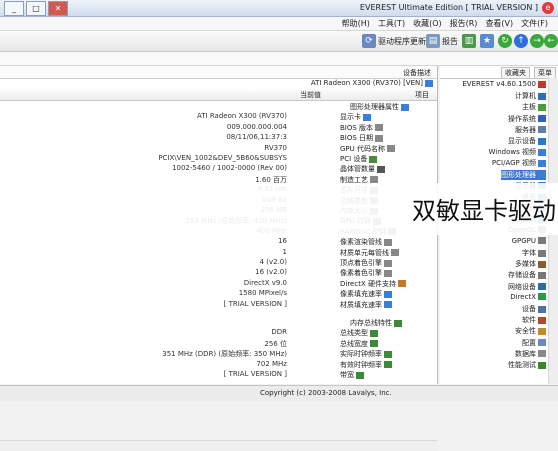  What do you see at coordinates (433, 41) in the screenshot?
I see `report-icon: ▤` at bounding box center [433, 41].